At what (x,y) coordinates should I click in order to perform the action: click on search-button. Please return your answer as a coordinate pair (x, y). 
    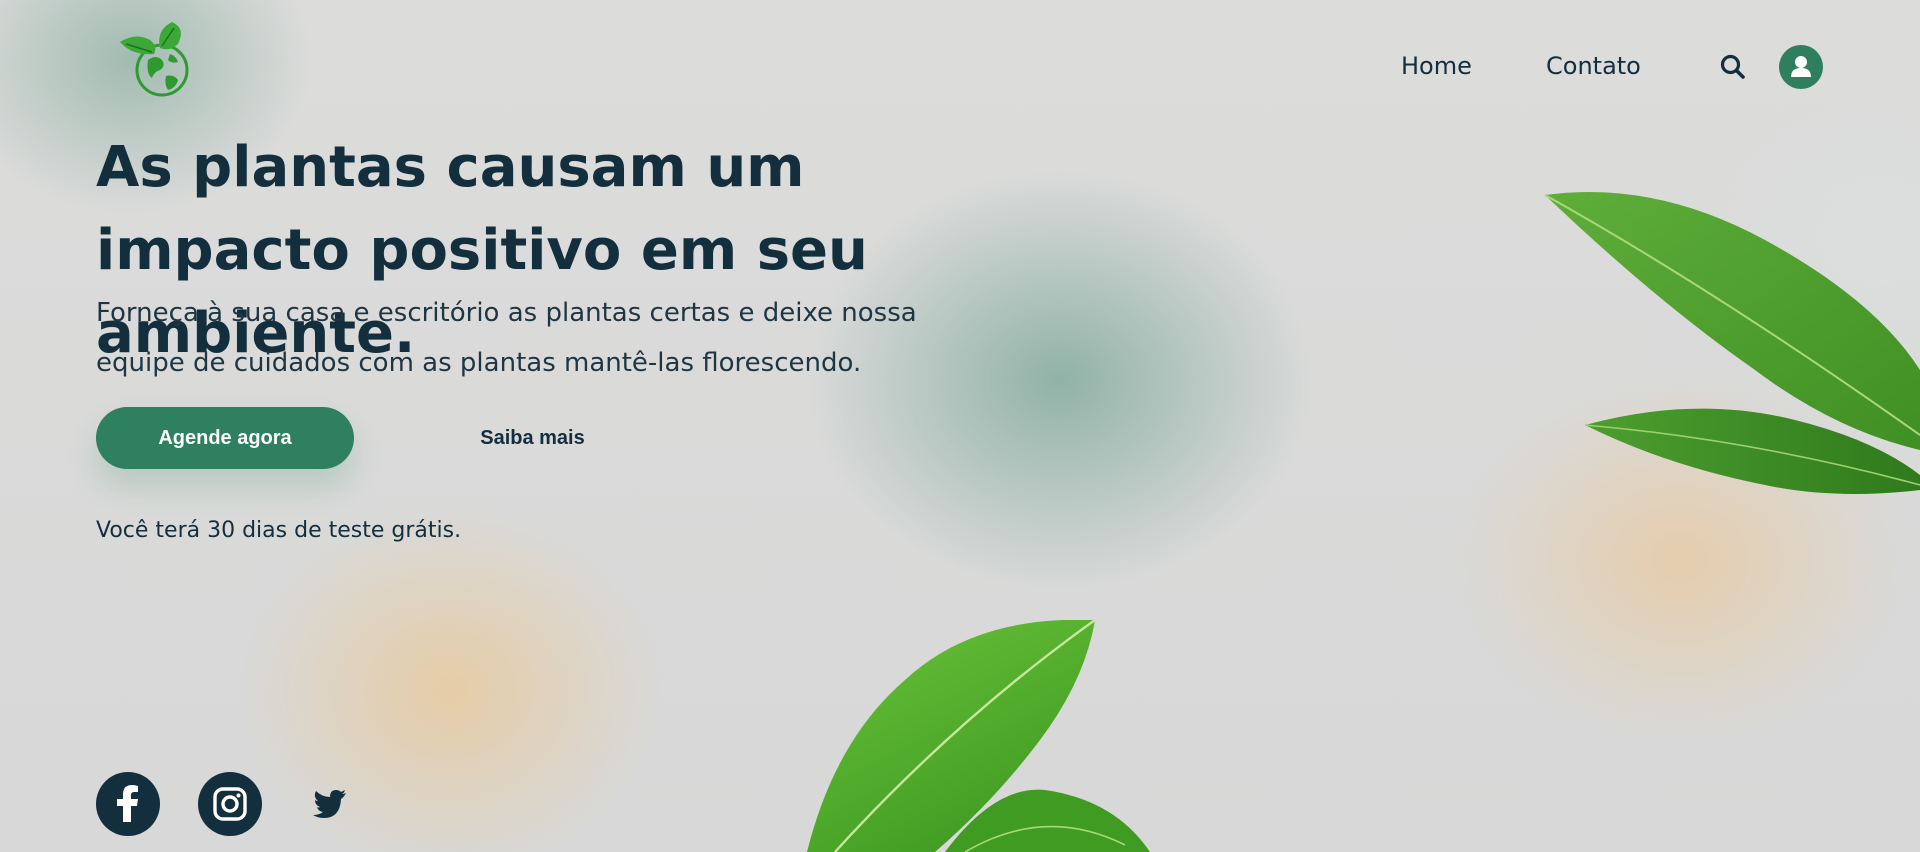
    Looking at the image, I should click on (1733, 67).